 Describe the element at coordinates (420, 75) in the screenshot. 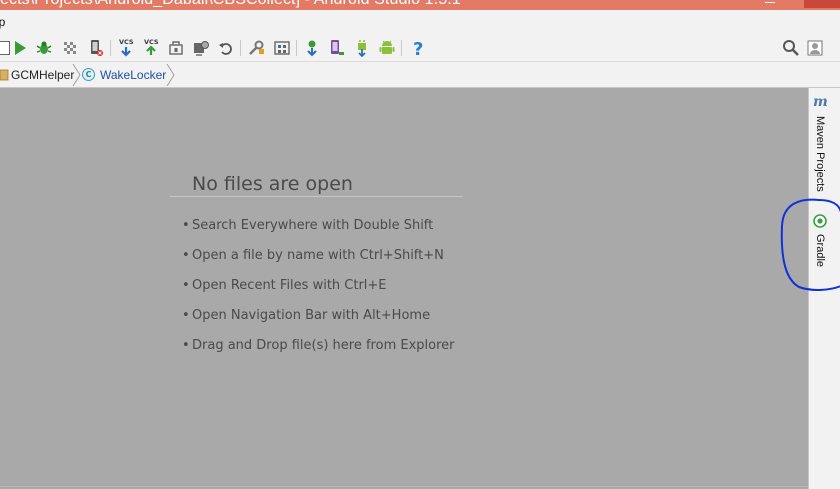

I see `navigation-bar: GCMHelper C WakeLocker` at that location.